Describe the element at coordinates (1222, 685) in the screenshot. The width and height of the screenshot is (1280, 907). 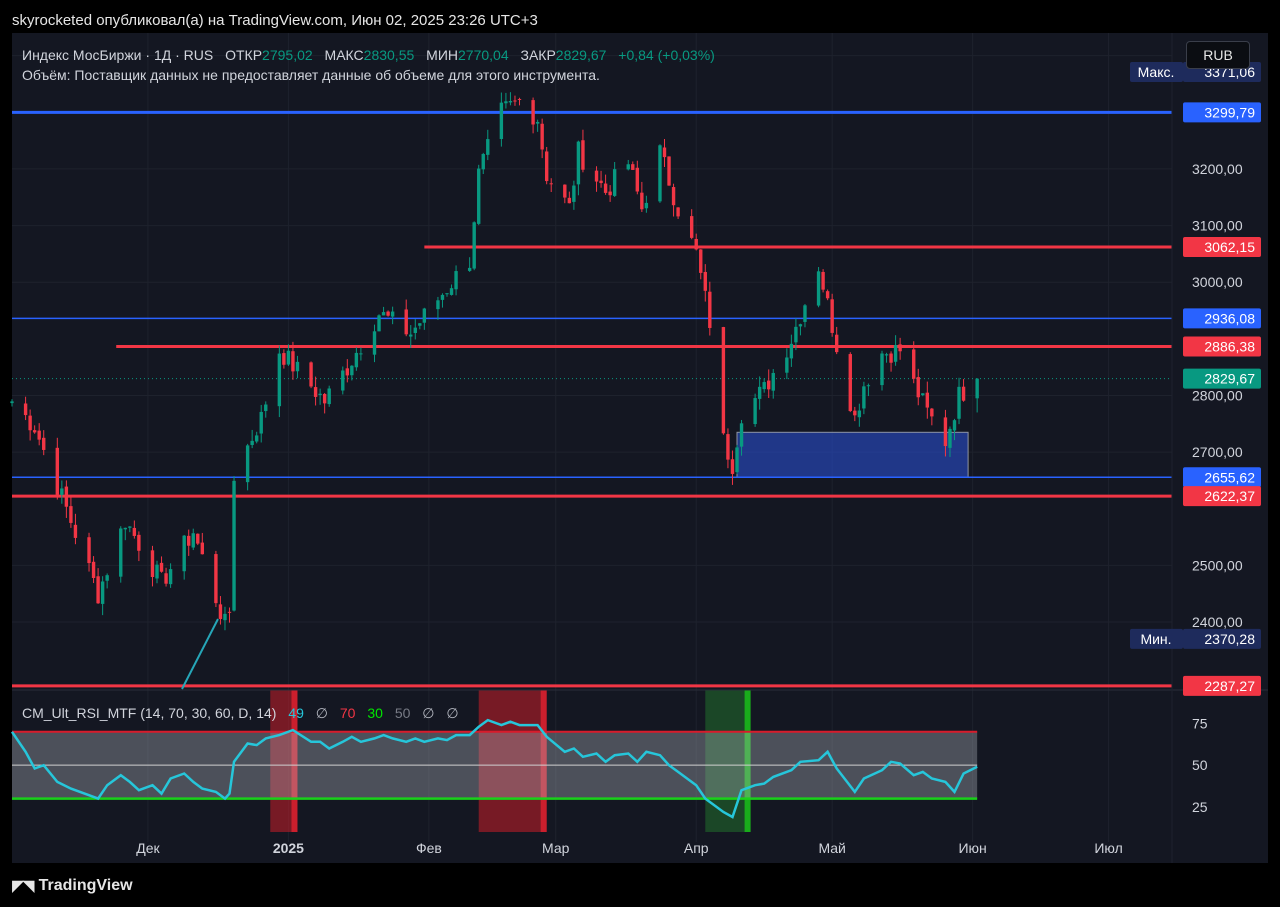
I see `price-tag: 2287,27` at that location.